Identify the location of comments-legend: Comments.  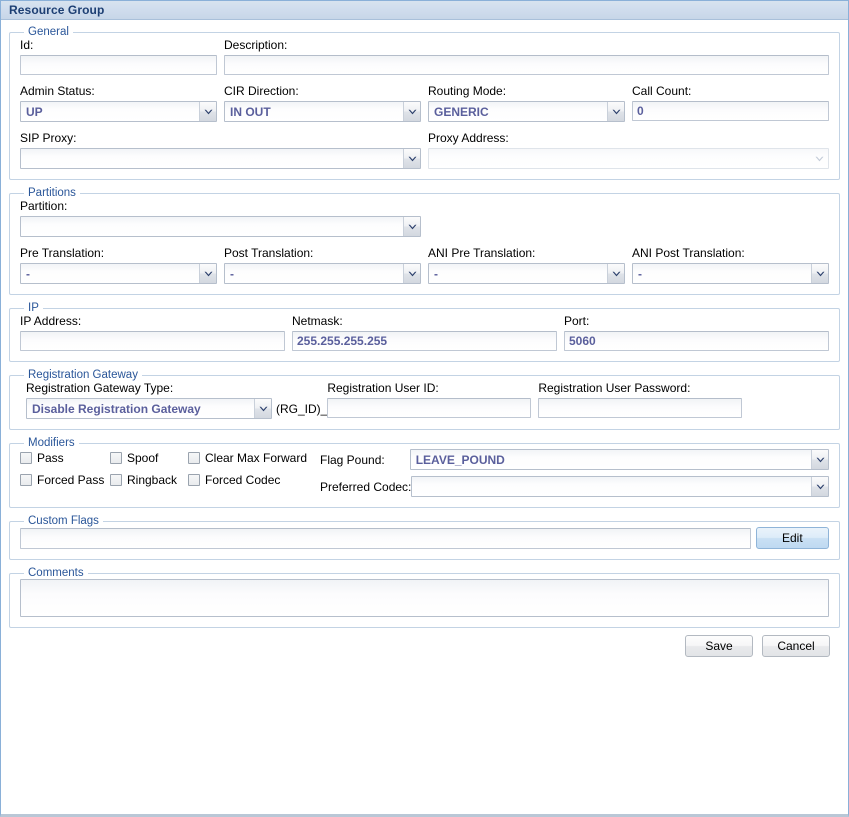
(56, 573).